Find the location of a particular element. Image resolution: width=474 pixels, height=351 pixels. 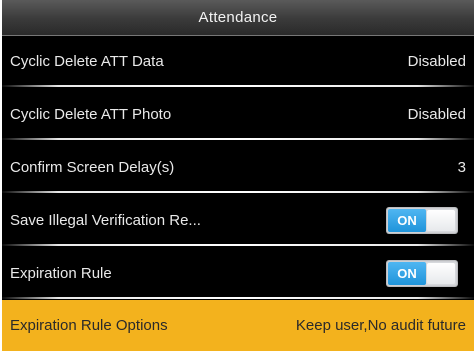

row-label: Cyclic Delete ATT Photo is located at coordinates (91, 114).